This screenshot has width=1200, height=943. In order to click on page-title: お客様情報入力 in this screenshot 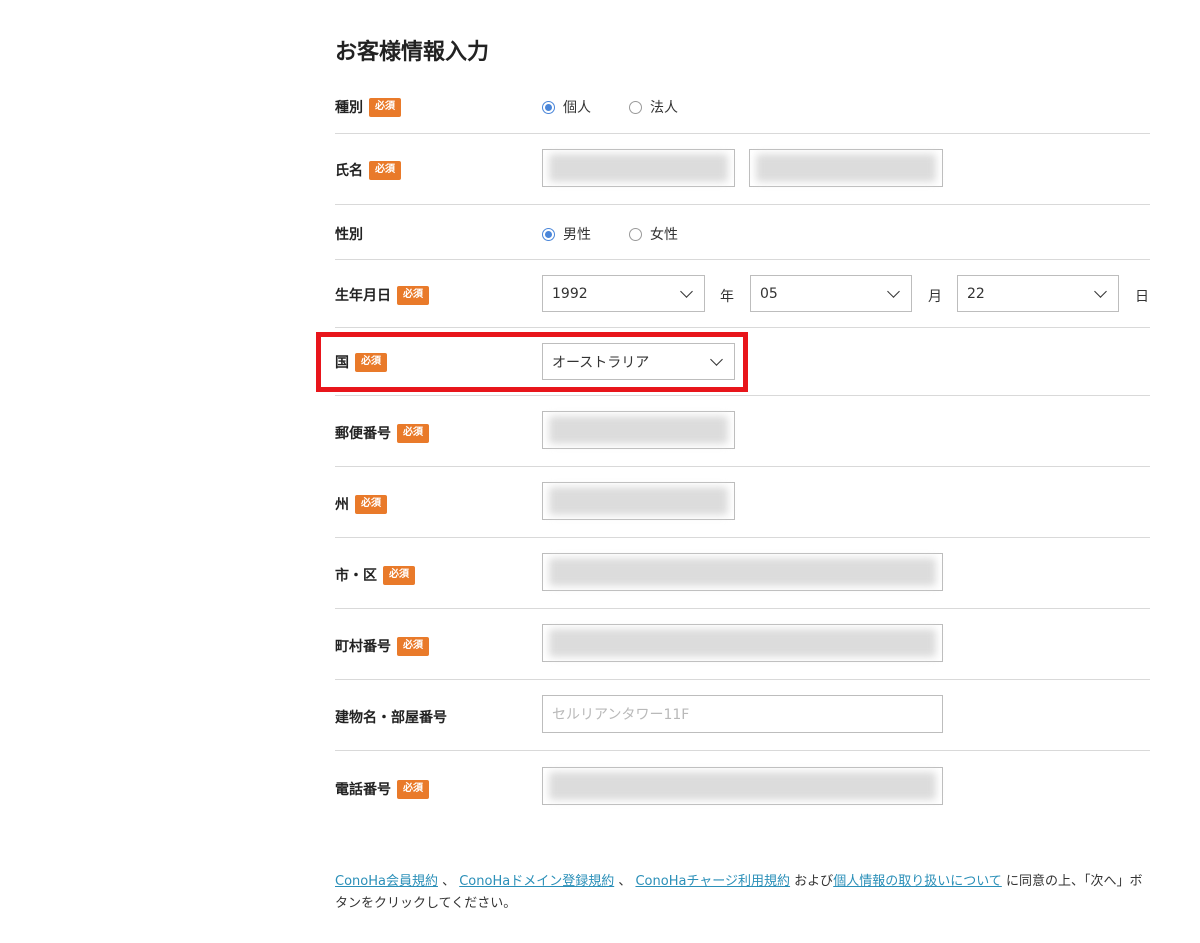, I will do `click(412, 52)`.